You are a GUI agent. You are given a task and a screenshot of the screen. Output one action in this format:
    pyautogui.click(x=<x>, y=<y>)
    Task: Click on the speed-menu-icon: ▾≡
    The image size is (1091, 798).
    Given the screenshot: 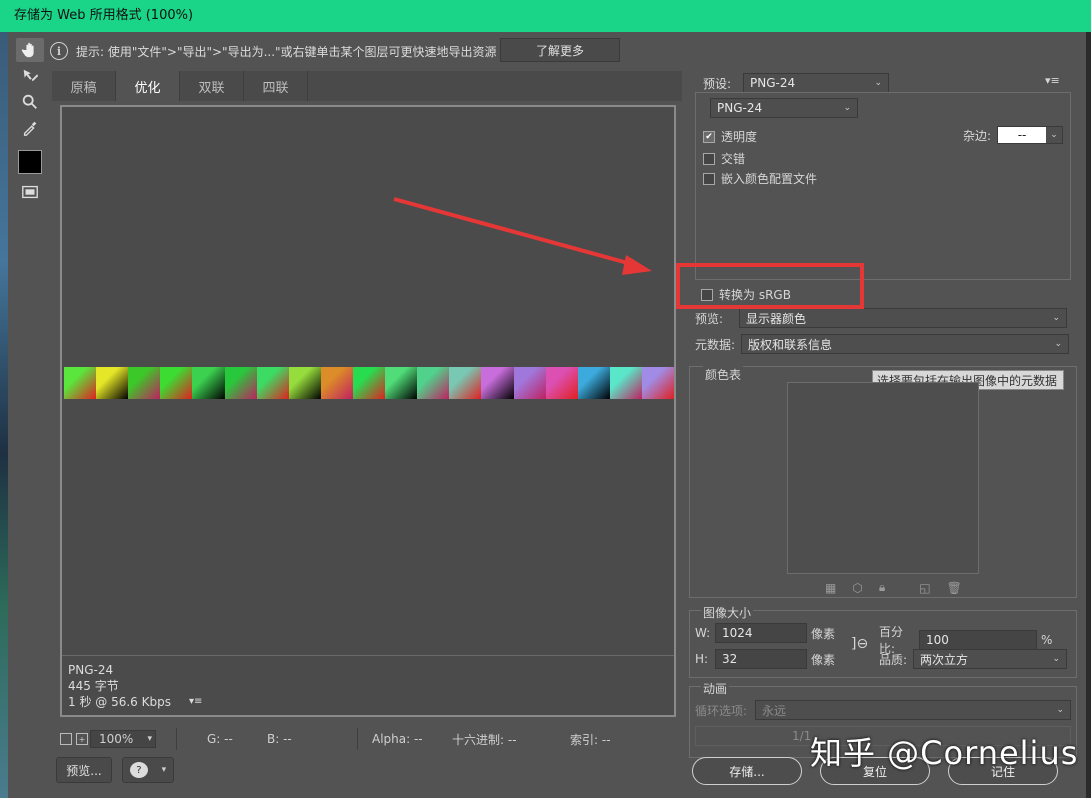 What is the action you would take?
    pyautogui.click(x=195, y=702)
    